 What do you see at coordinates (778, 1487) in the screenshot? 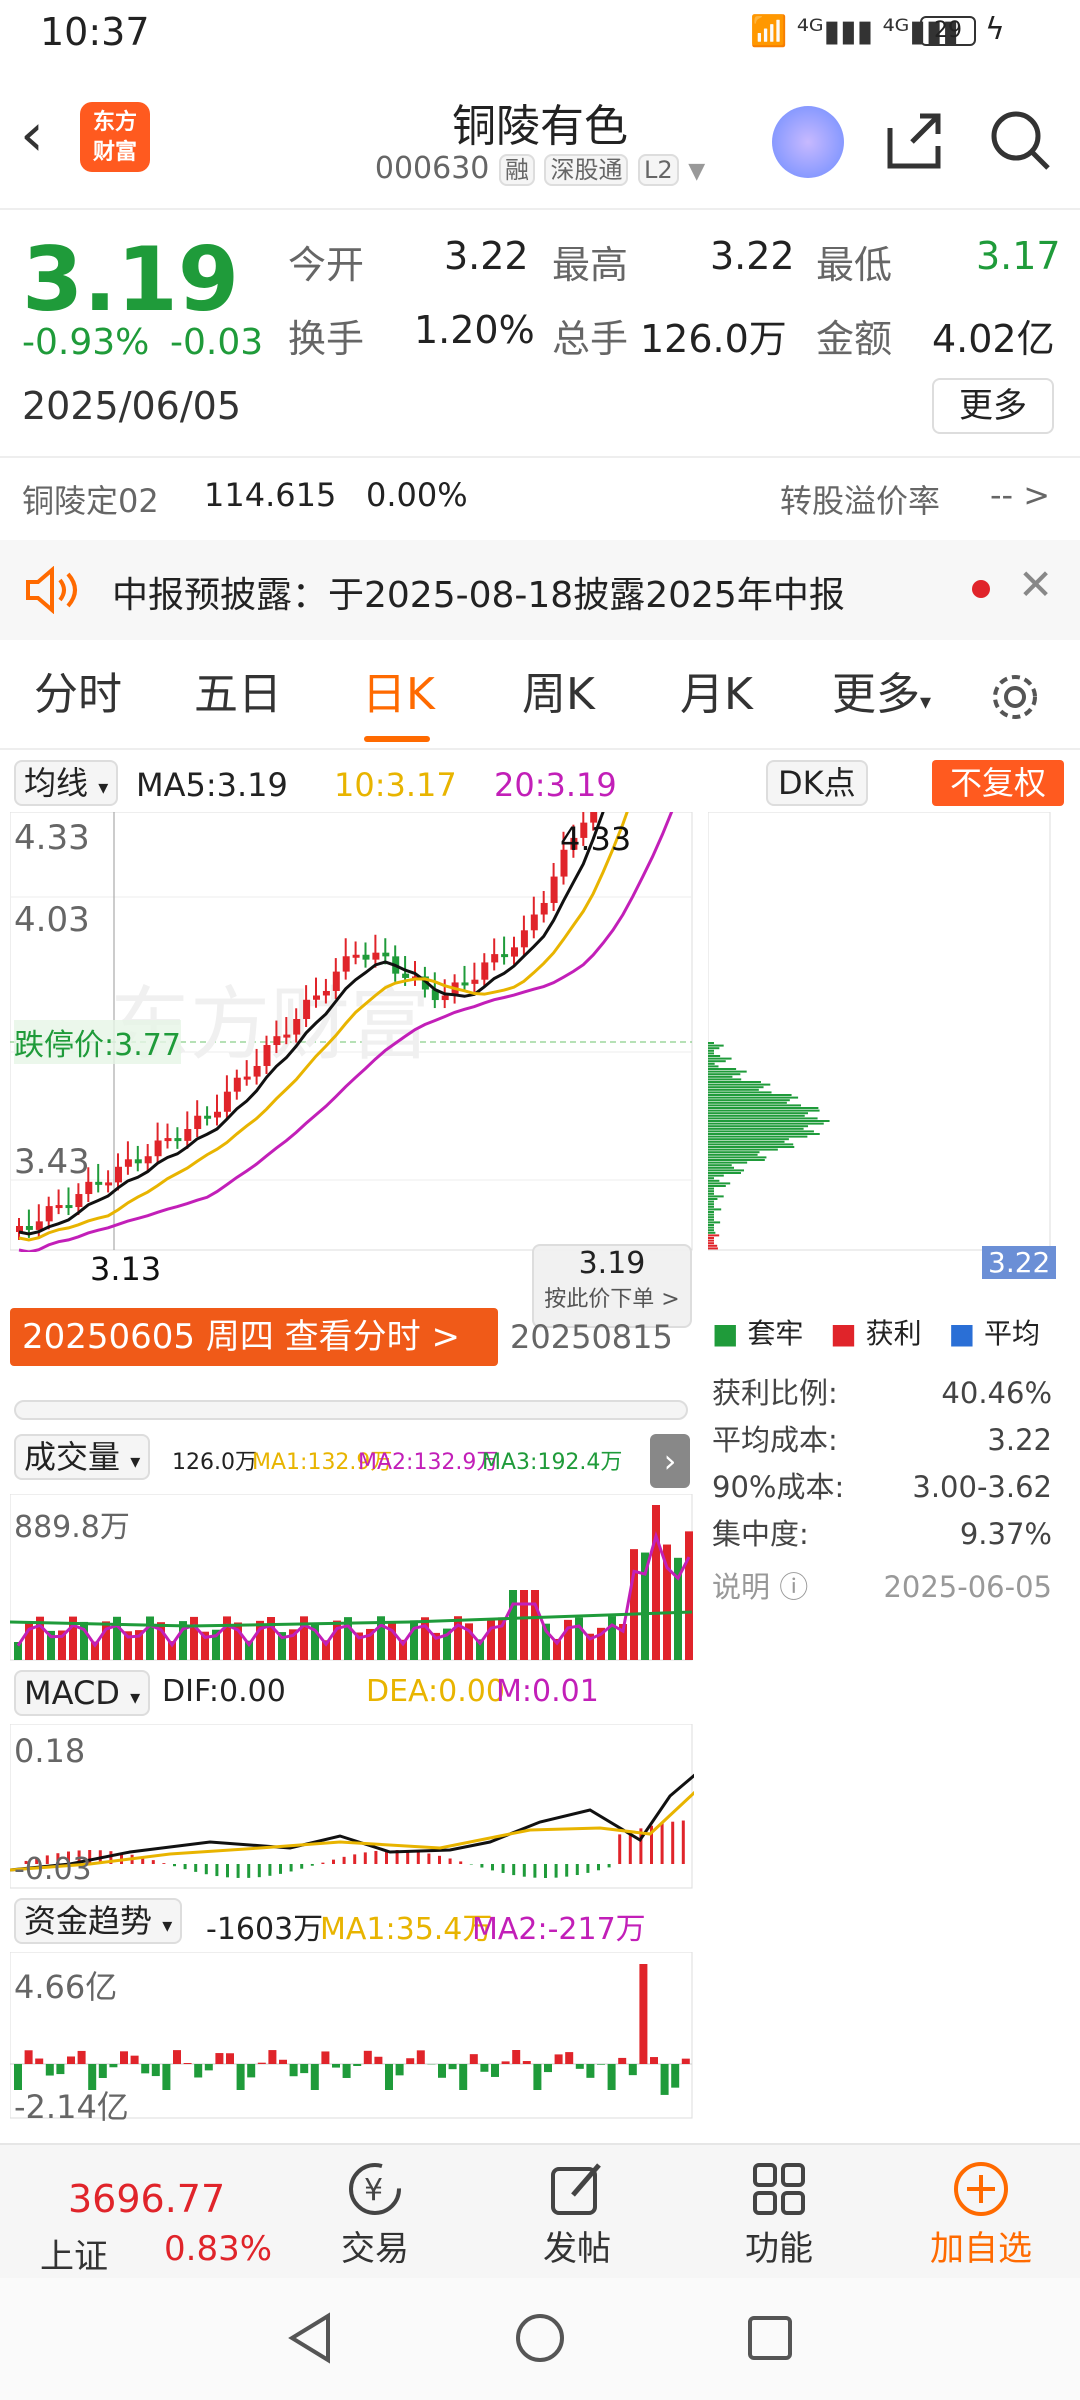
I see `chip-stat-label: 90%成本:` at bounding box center [778, 1487].